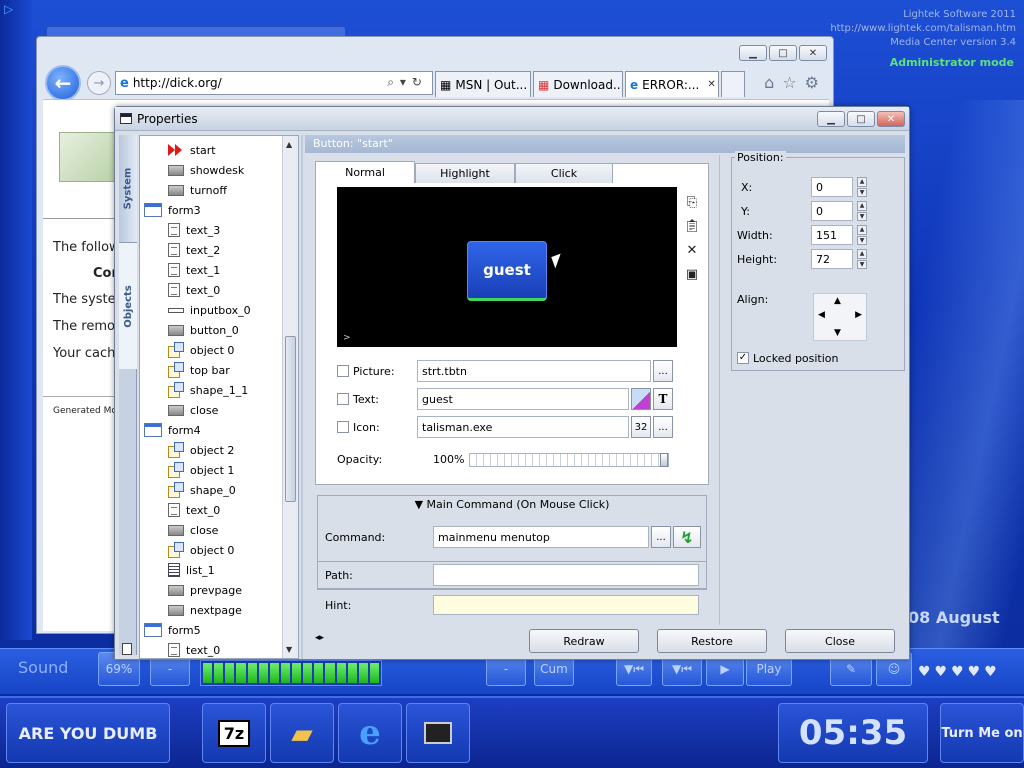 This screenshot has width=1024, height=768. Describe the element at coordinates (209, 310) in the screenshot. I see `tree-item: inputbox_0` at that location.